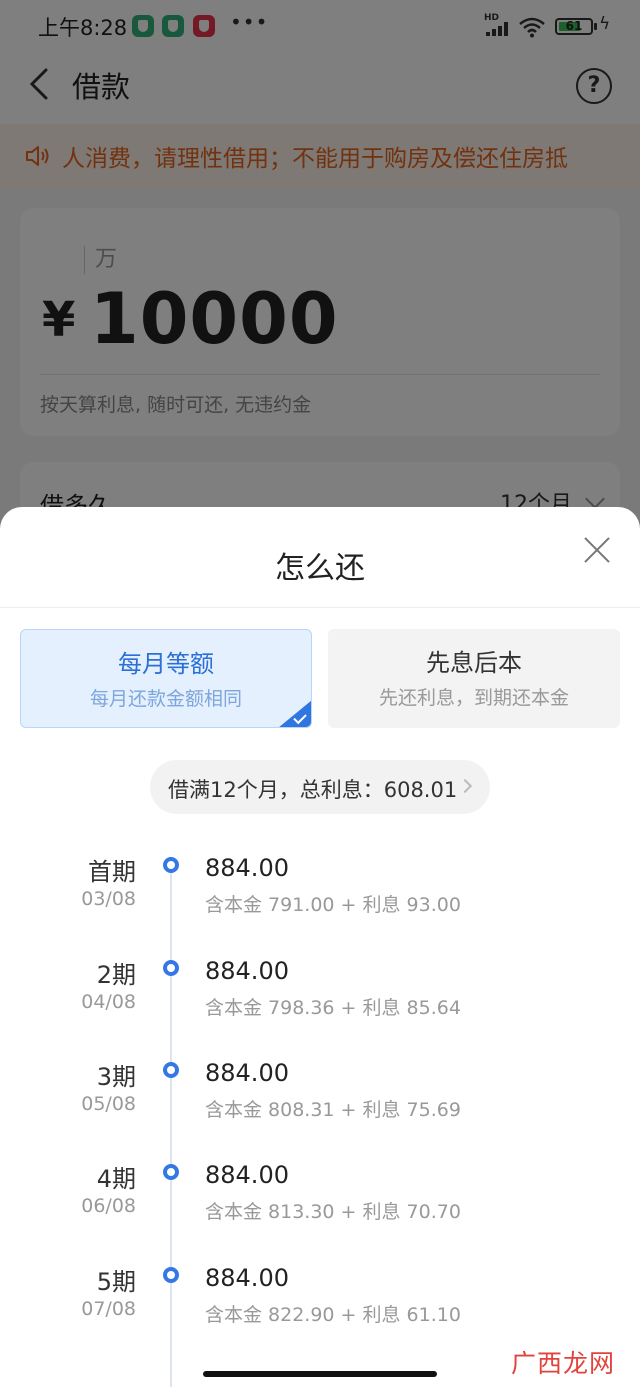 This screenshot has height=1387, width=640. I want to click on period-date: 05/08, so click(108, 1104).